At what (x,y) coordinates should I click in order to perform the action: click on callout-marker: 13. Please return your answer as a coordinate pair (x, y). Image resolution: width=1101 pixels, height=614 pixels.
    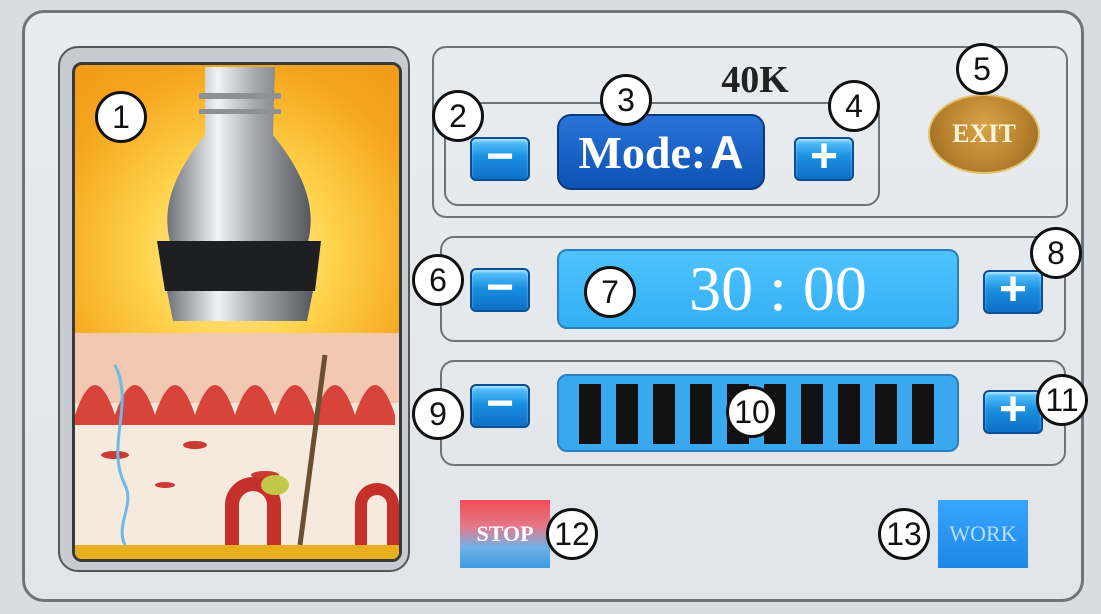
    Looking at the image, I should click on (904, 534).